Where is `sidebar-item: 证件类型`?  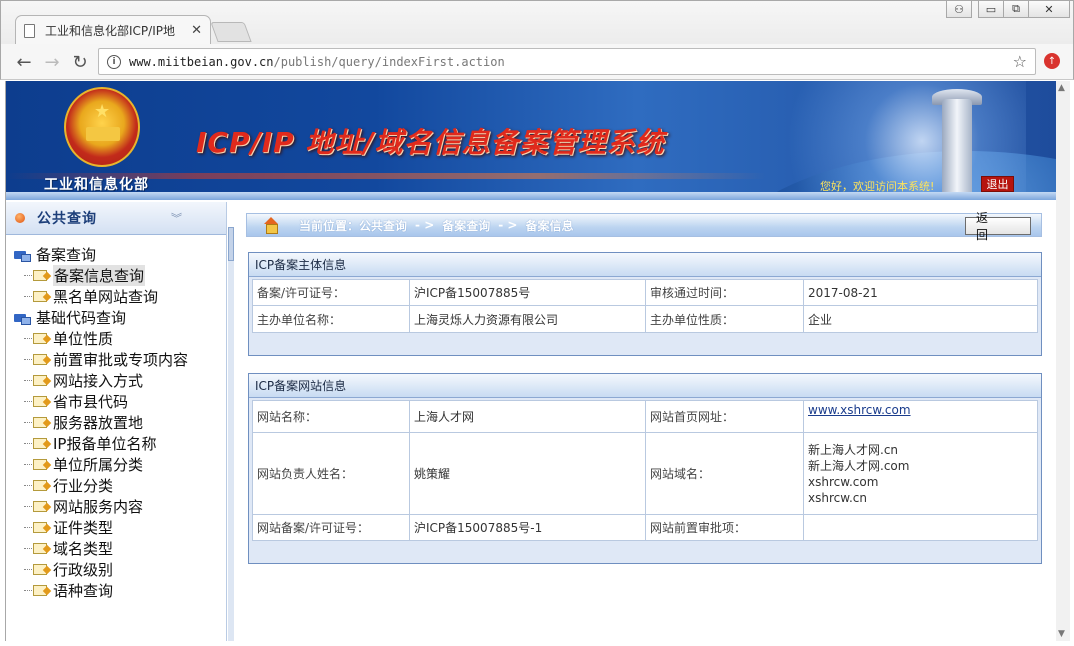
sidebar-item: 证件类型 is located at coordinates (116, 527).